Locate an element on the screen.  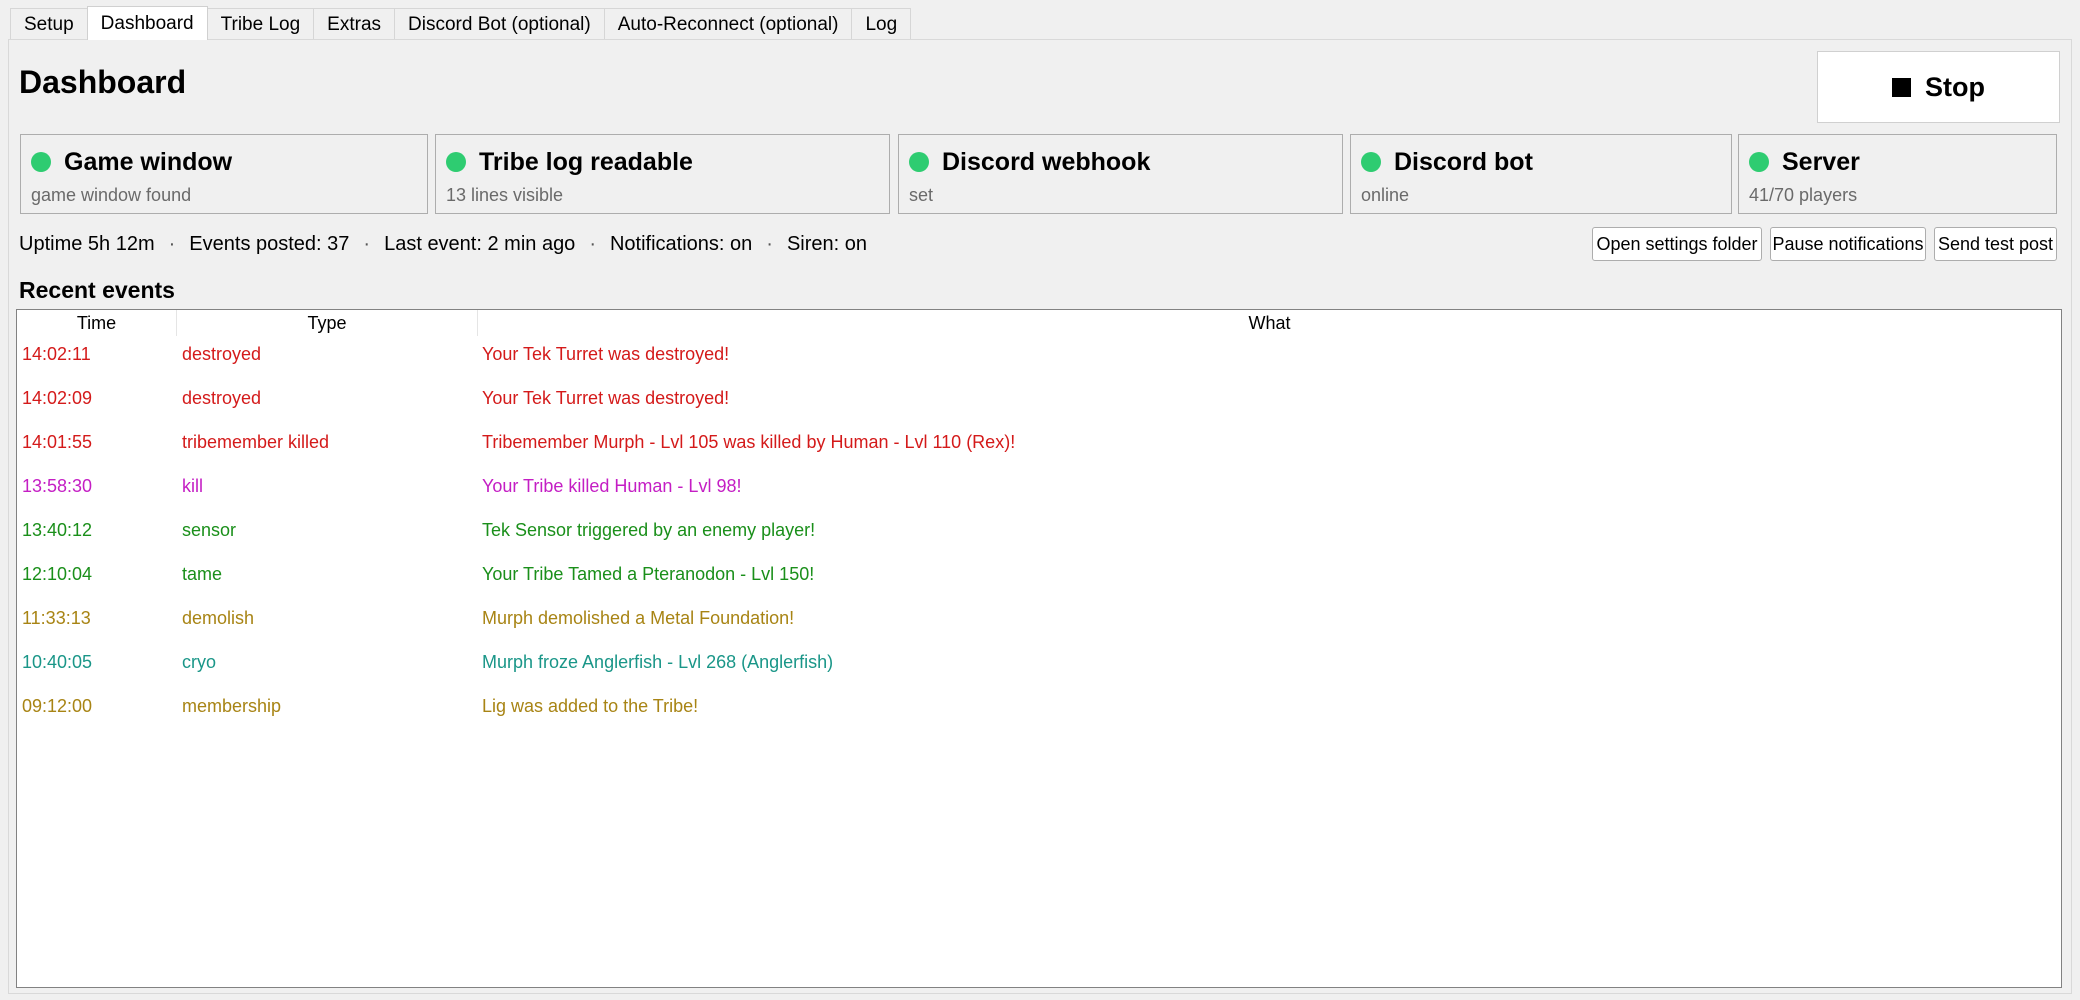
tab-dashboard: Dashboard is located at coordinates (147, 23).